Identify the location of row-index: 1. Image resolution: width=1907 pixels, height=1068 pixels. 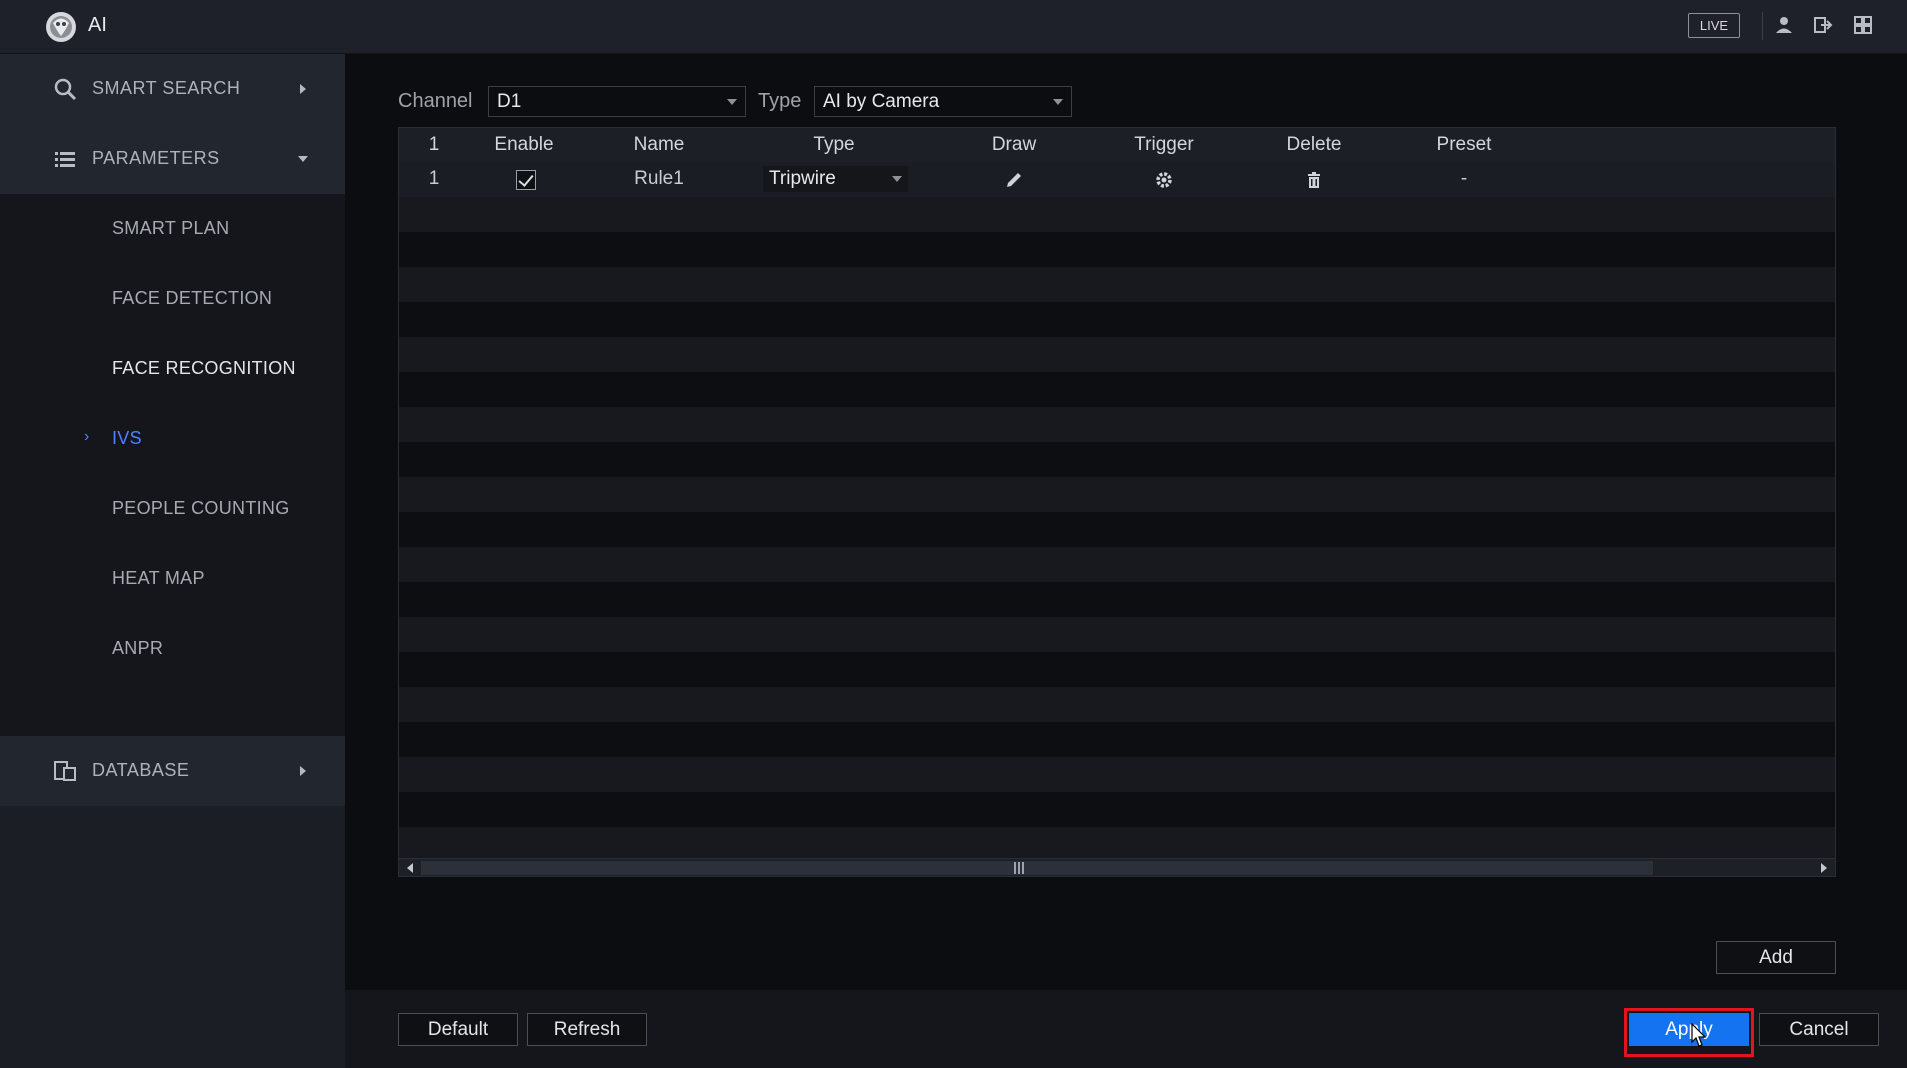
(434, 178).